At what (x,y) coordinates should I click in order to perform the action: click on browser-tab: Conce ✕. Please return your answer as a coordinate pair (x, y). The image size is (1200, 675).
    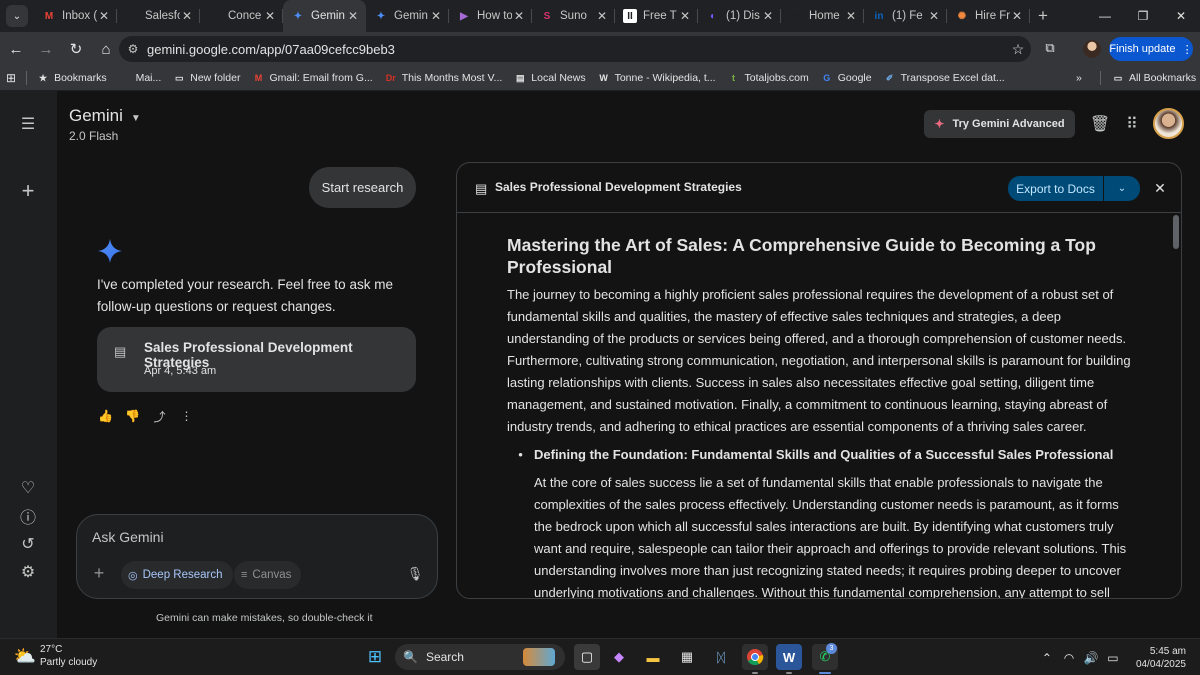
    Looking at the image, I should click on (241, 16).